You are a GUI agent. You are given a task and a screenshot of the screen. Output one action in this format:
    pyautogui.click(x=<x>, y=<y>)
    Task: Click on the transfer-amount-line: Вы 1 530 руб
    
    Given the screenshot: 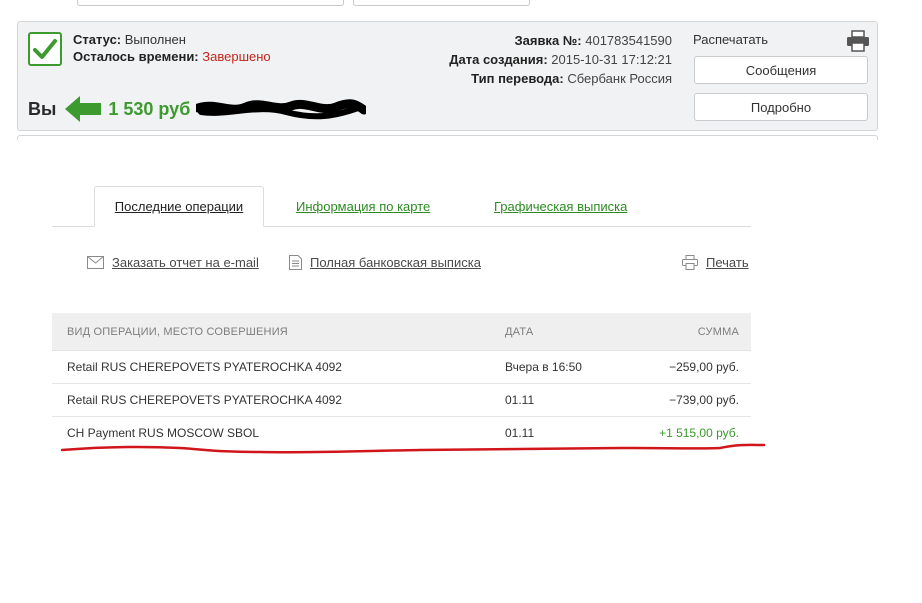 What is the action you would take?
    pyautogui.click(x=197, y=109)
    